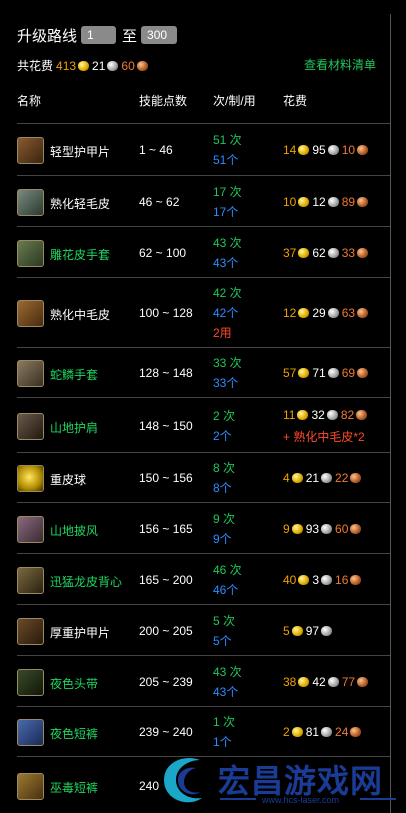  Describe the element at coordinates (340, 64) in the screenshot. I see `view-materials-link: 查看材料清单` at that location.